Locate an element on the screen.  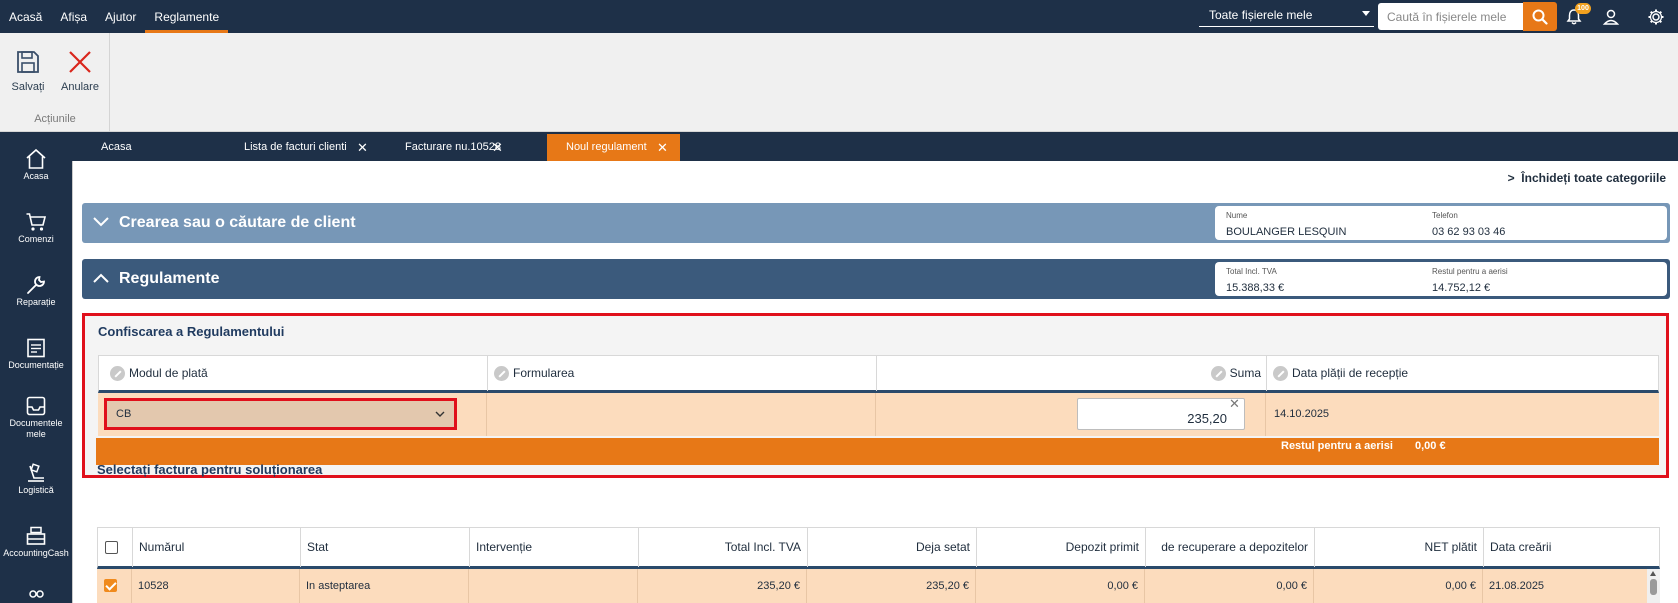
sidenav-item-orders: Comenzi is located at coordinates (36, 228).